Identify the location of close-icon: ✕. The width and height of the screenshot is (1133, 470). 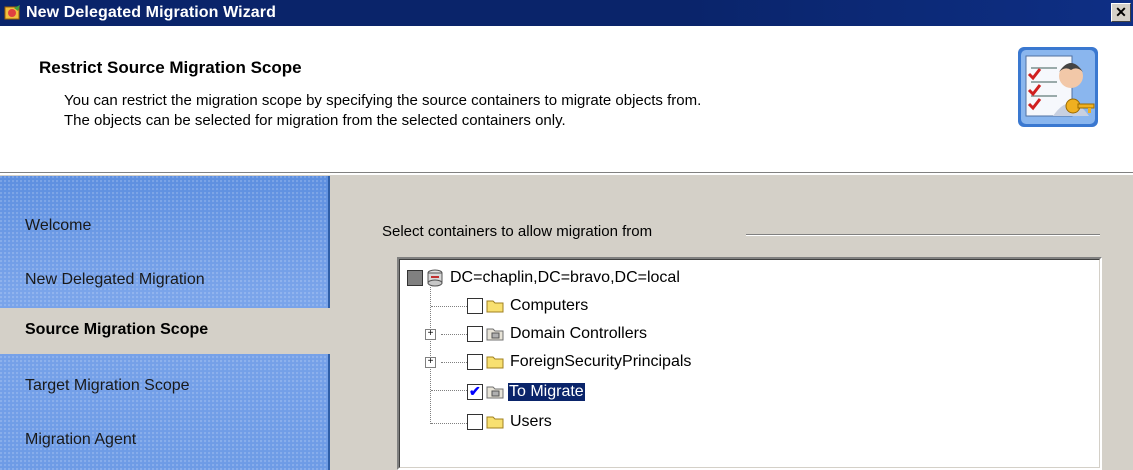
(1121, 12).